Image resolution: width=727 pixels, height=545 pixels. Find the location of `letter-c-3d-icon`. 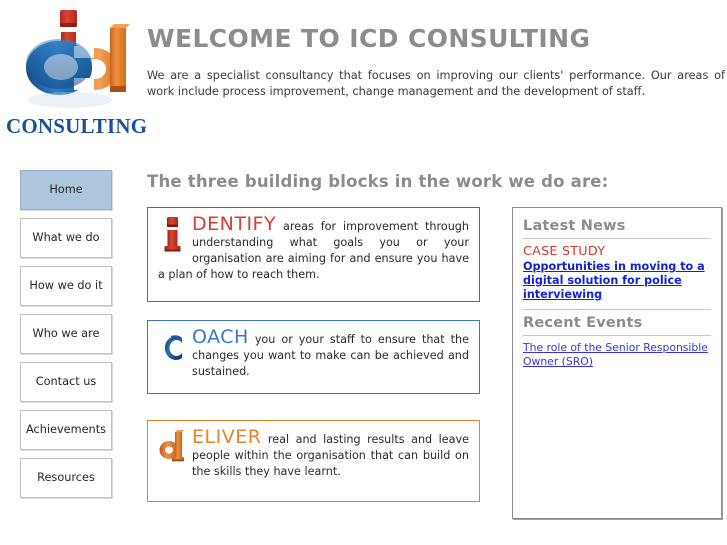

letter-c-3d-icon is located at coordinates (173, 348).